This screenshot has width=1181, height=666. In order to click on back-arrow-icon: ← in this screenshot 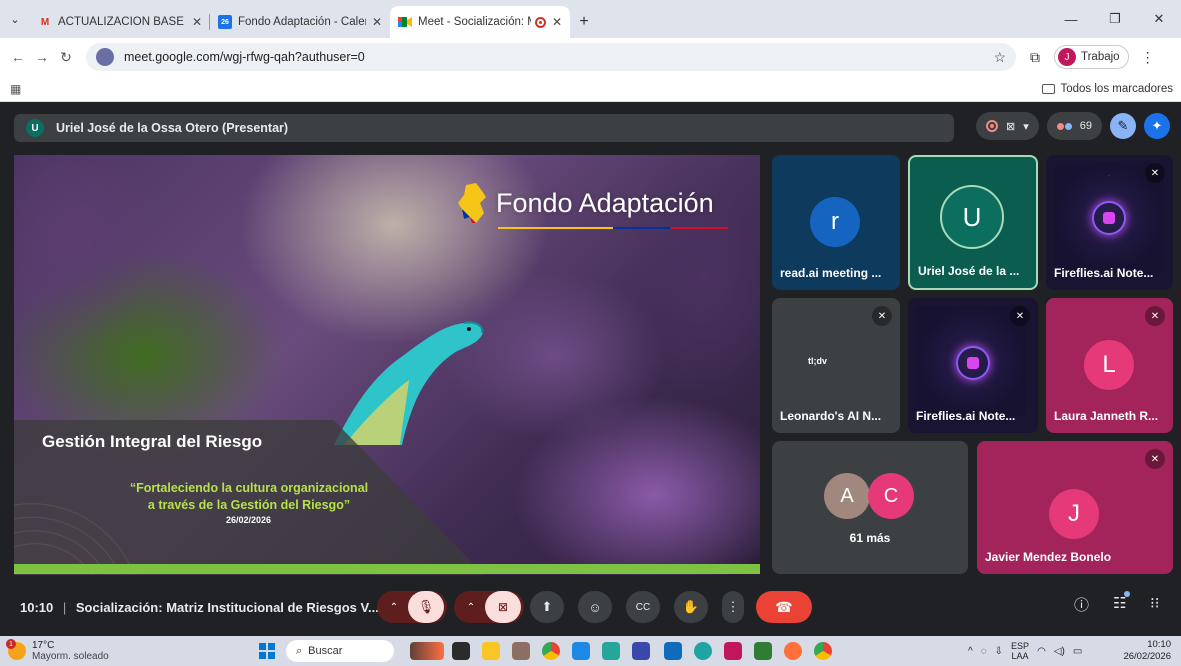, I will do `click(18, 57)`.